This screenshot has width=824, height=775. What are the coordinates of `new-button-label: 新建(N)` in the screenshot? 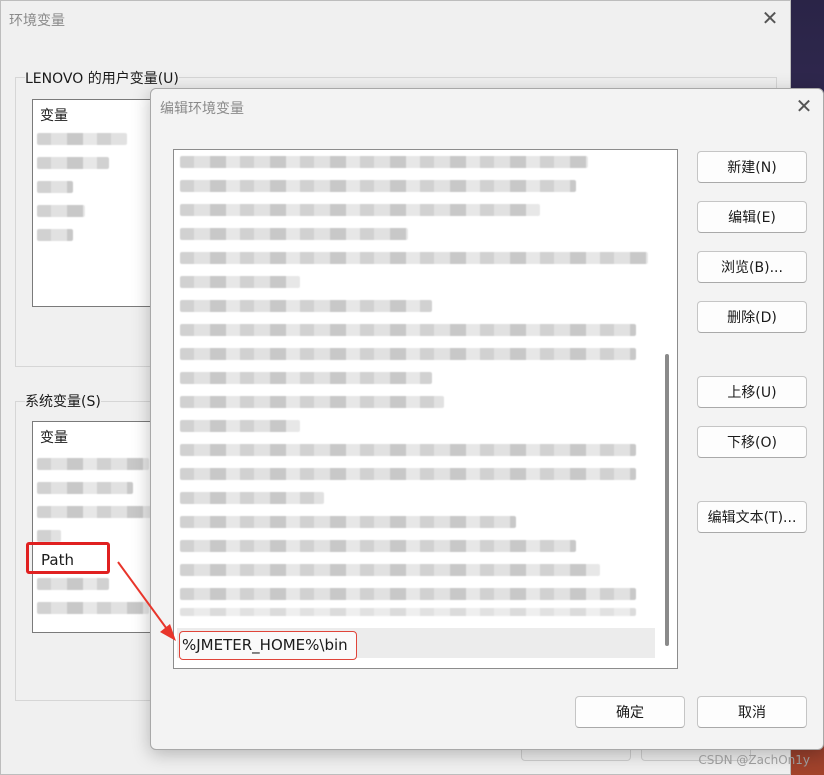 It's located at (752, 168).